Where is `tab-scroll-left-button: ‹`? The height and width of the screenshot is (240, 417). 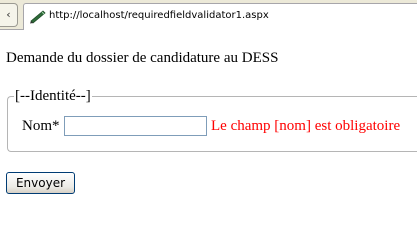
tab-scroll-left-button: ‹ is located at coordinates (9, 15).